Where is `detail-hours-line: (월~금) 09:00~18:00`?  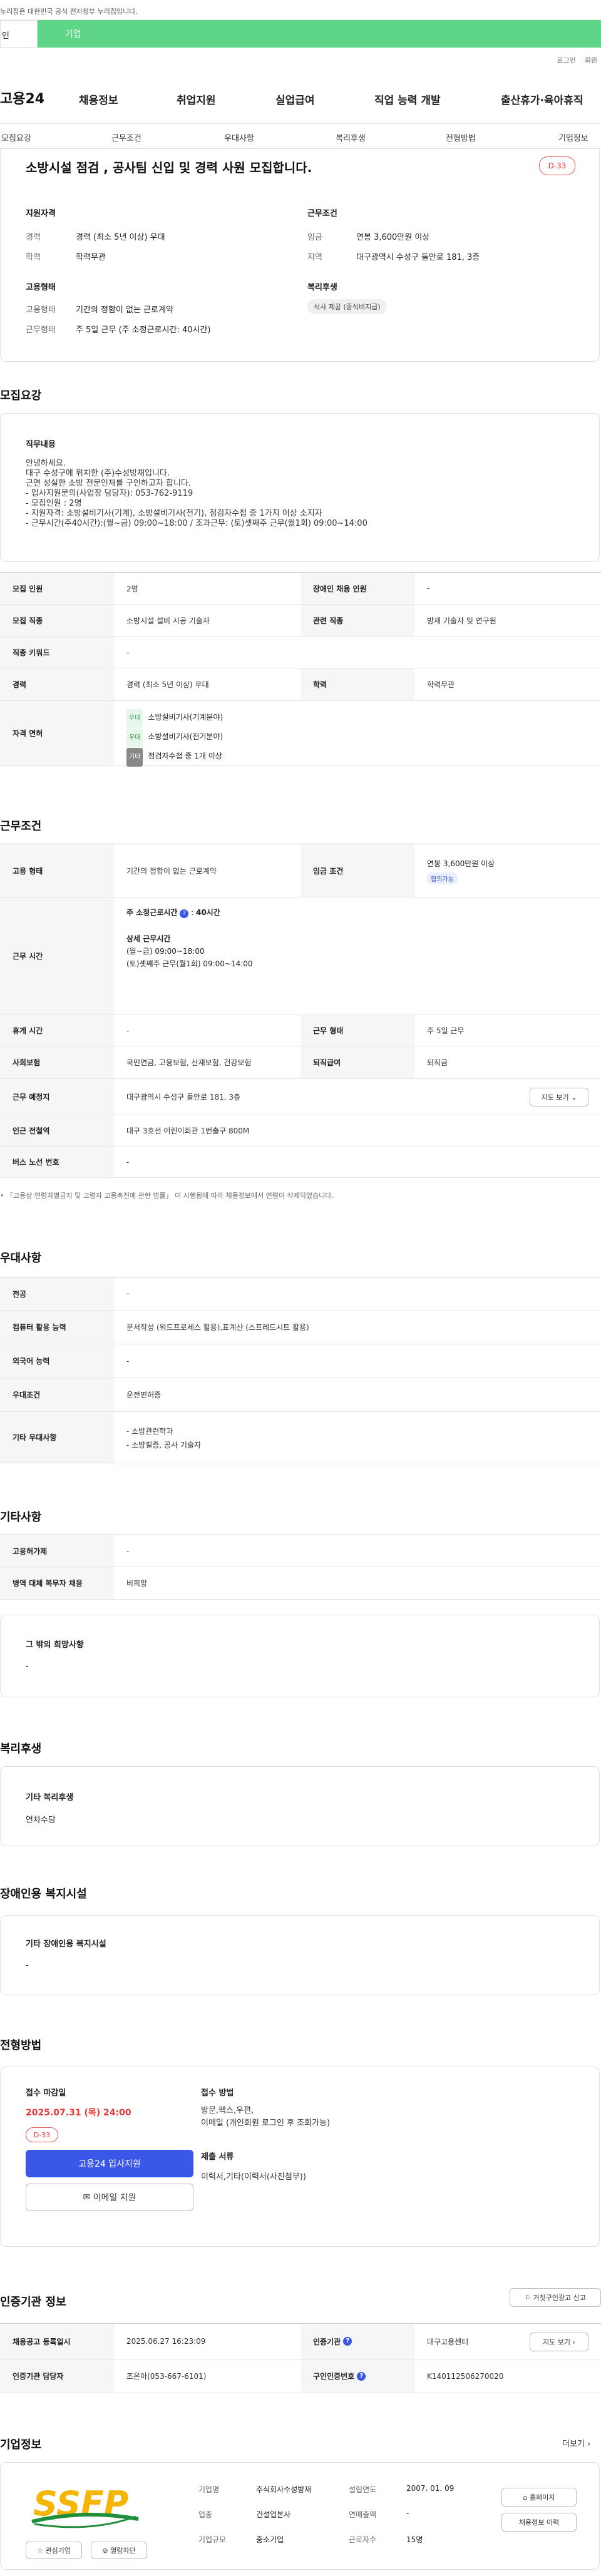 detail-hours-line: (월~금) 09:00~18:00 is located at coordinates (165, 952).